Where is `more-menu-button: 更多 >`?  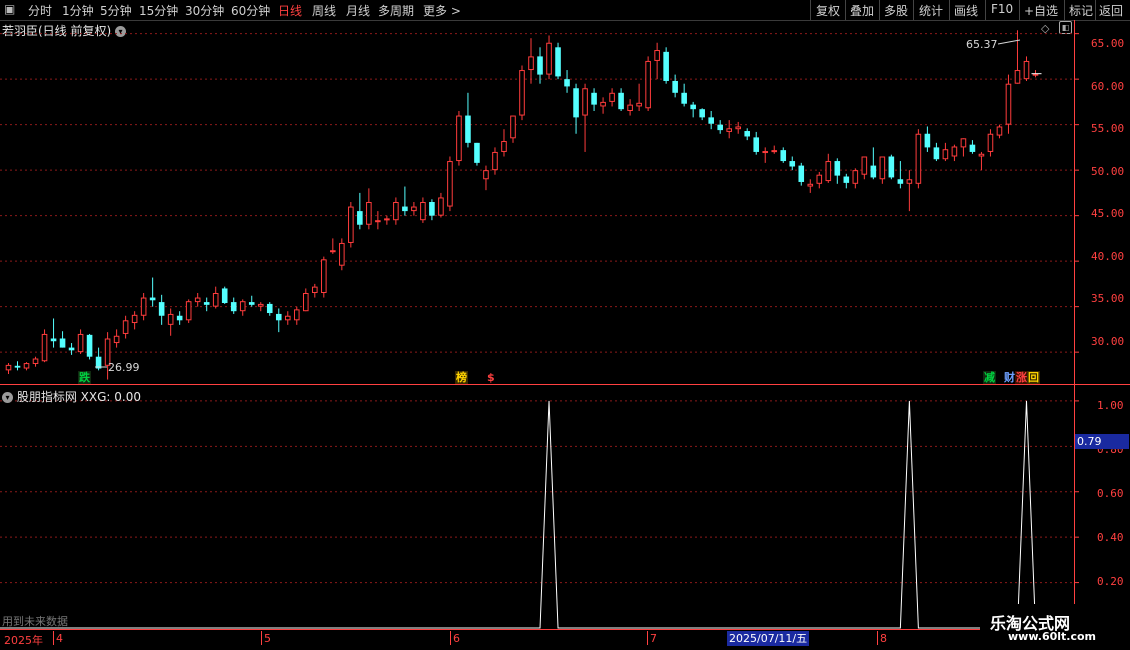 more-menu-button: 更多 > is located at coordinates (442, 10).